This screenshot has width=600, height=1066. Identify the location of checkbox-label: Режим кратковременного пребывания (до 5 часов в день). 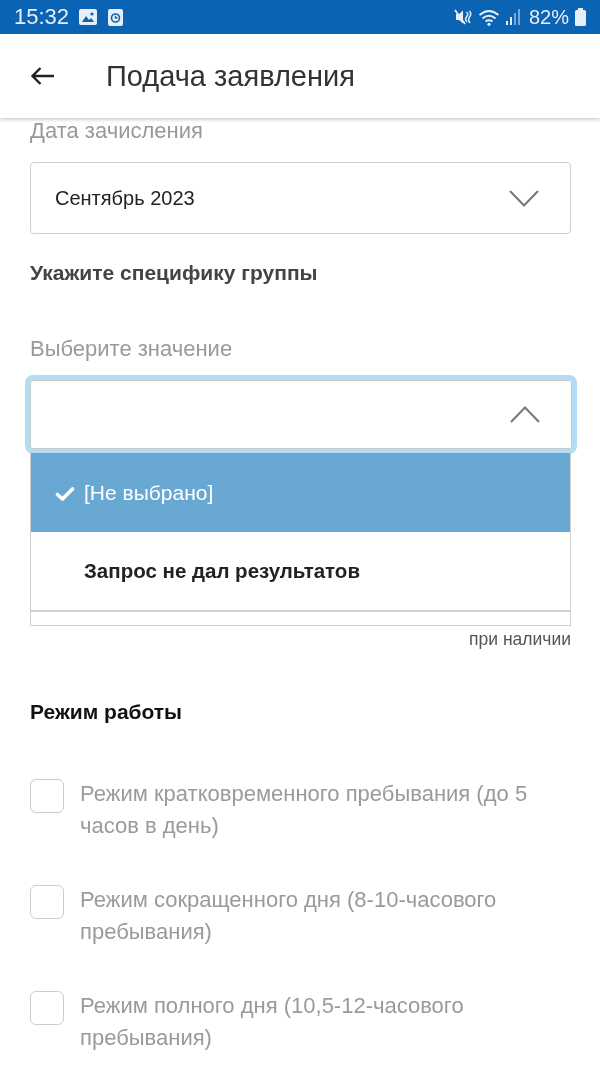
(317, 810).